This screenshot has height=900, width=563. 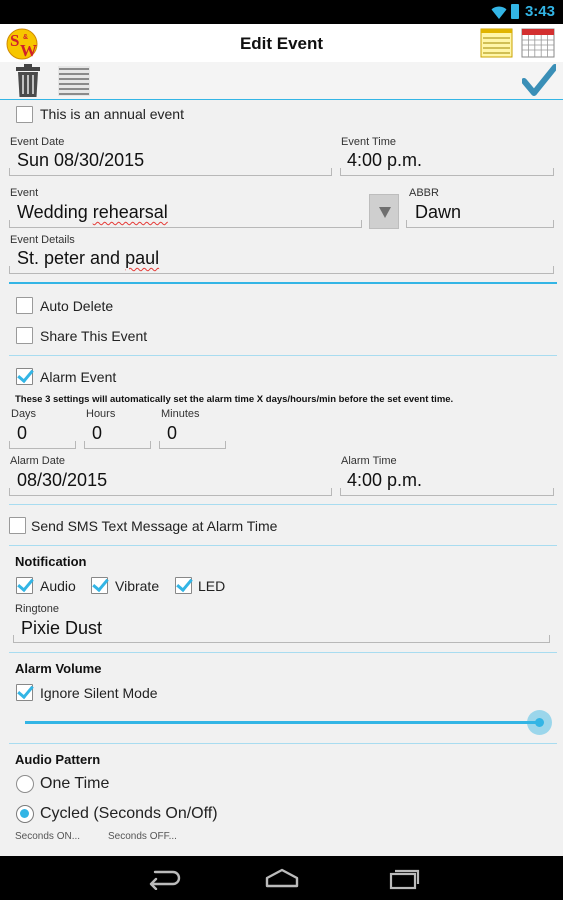 I want to click on wifi-icon, so click(x=499, y=12).